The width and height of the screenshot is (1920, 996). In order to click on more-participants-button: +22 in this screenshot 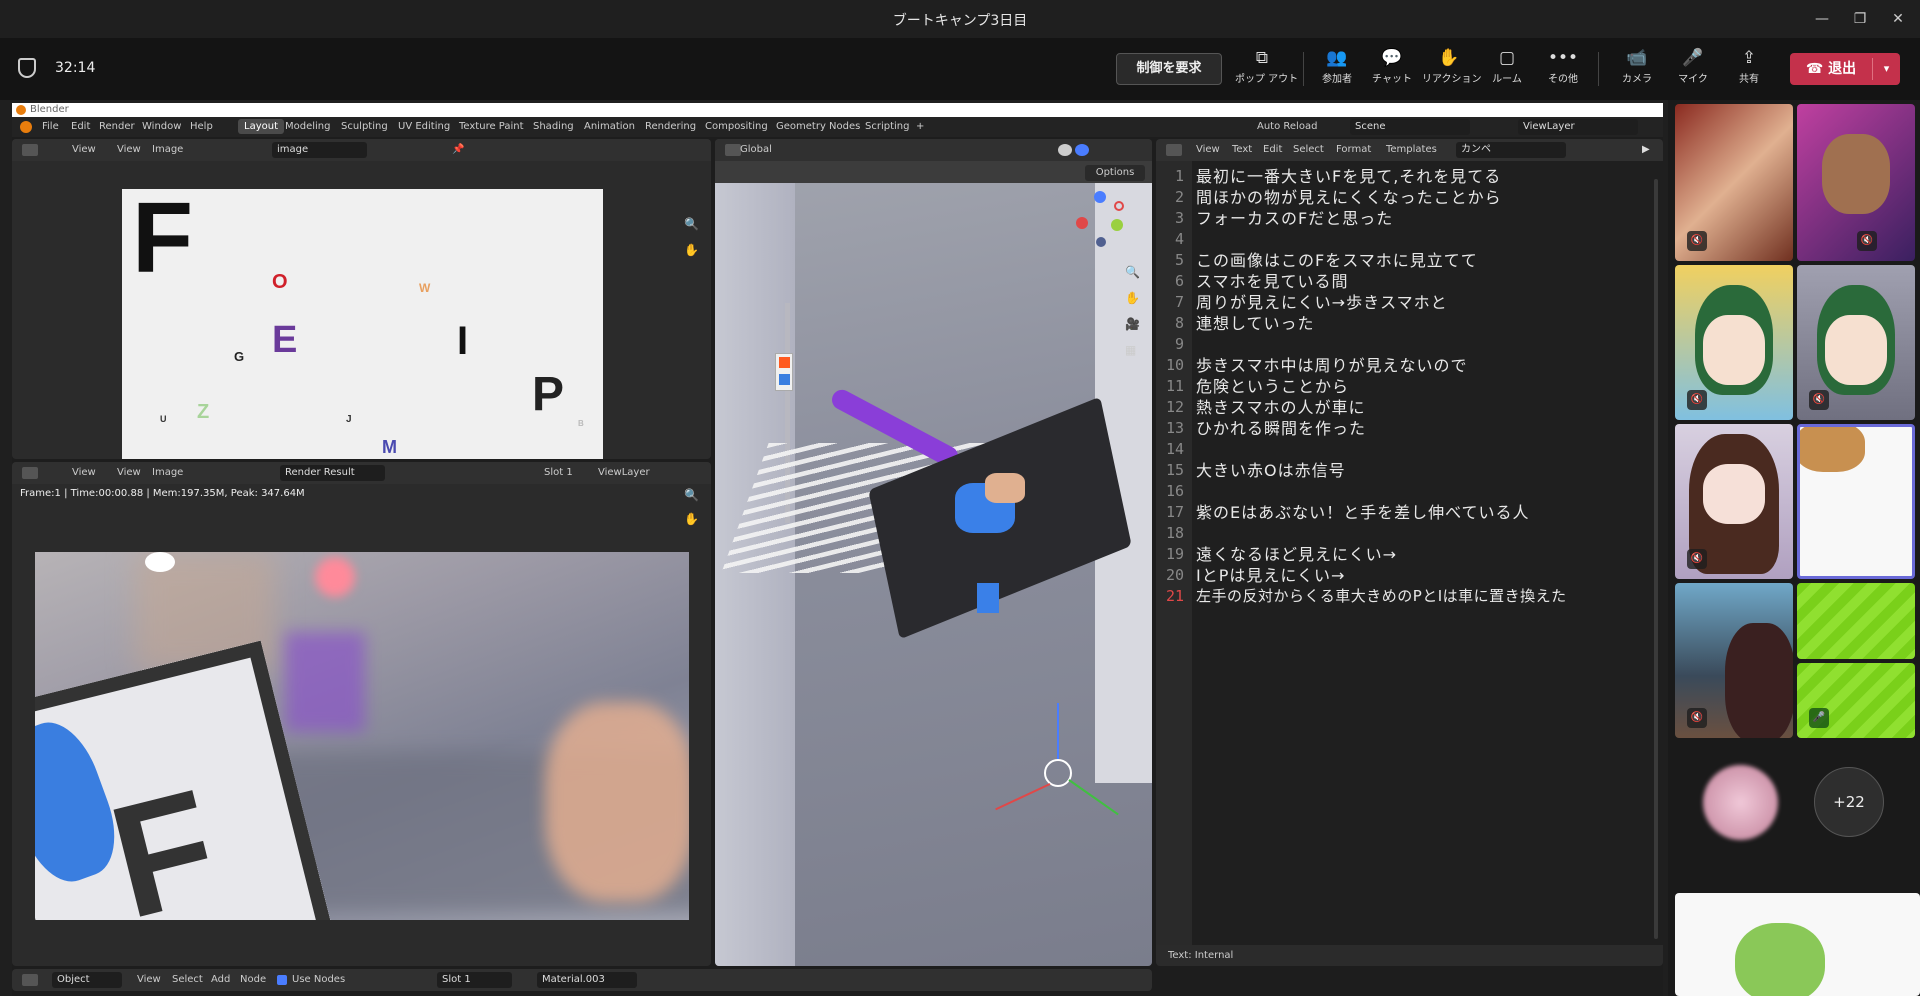, I will do `click(1849, 802)`.